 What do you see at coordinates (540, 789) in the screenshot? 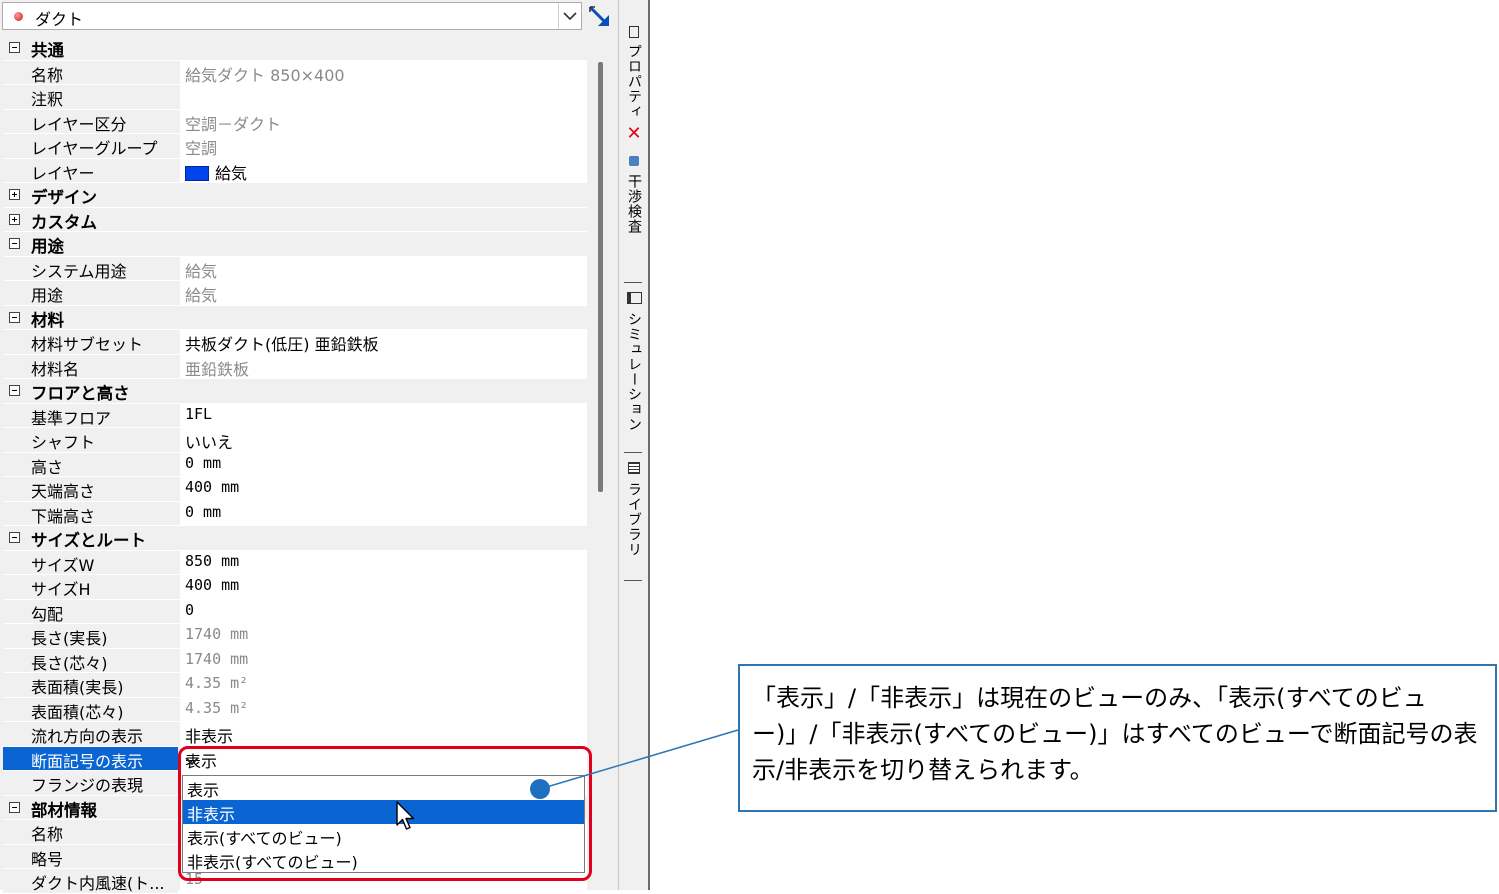
I see `callout-anchor-dot` at bounding box center [540, 789].